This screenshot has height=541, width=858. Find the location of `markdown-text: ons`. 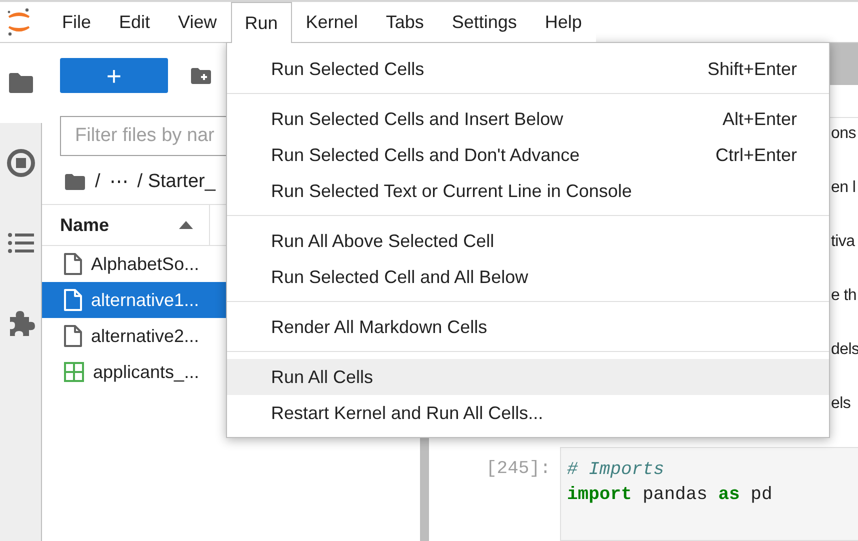

markdown-text: ons is located at coordinates (844, 134).